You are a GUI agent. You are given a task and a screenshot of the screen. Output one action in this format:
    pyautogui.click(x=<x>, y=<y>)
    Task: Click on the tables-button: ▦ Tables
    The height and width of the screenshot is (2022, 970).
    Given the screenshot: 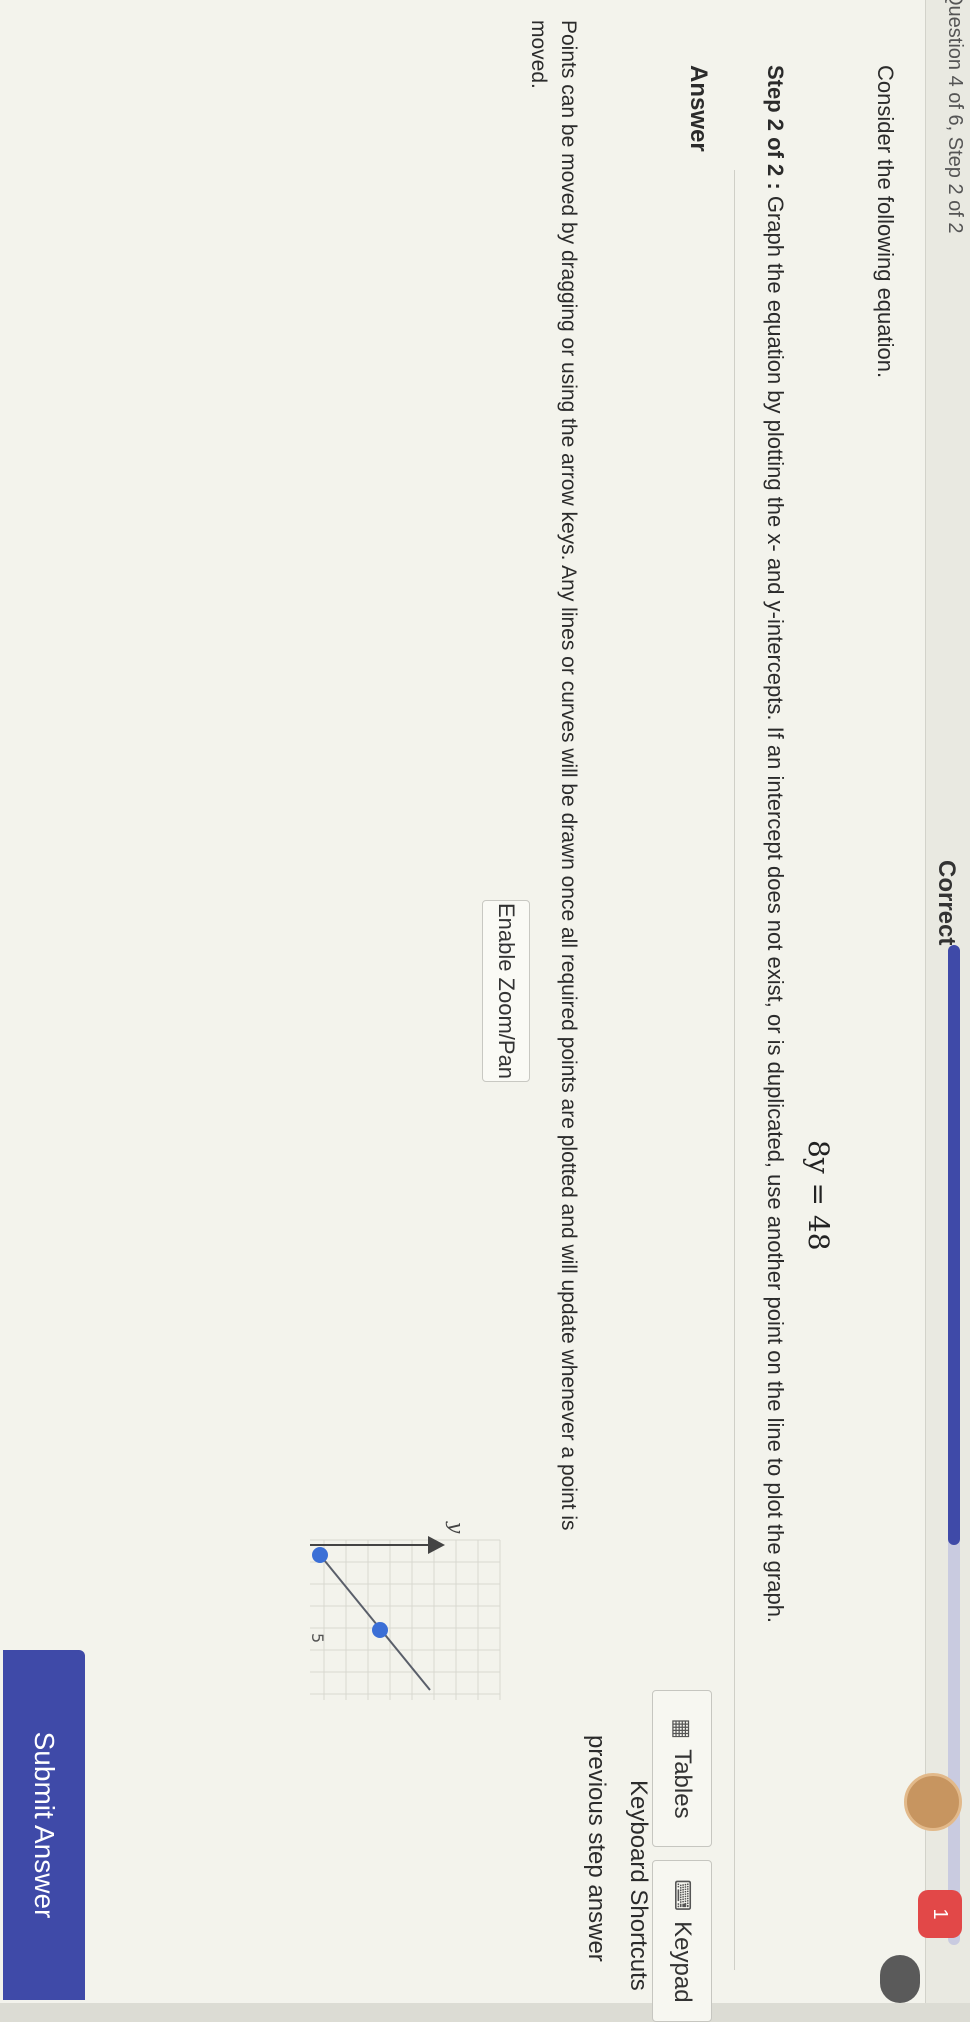 What is the action you would take?
    pyautogui.click(x=682, y=1768)
    